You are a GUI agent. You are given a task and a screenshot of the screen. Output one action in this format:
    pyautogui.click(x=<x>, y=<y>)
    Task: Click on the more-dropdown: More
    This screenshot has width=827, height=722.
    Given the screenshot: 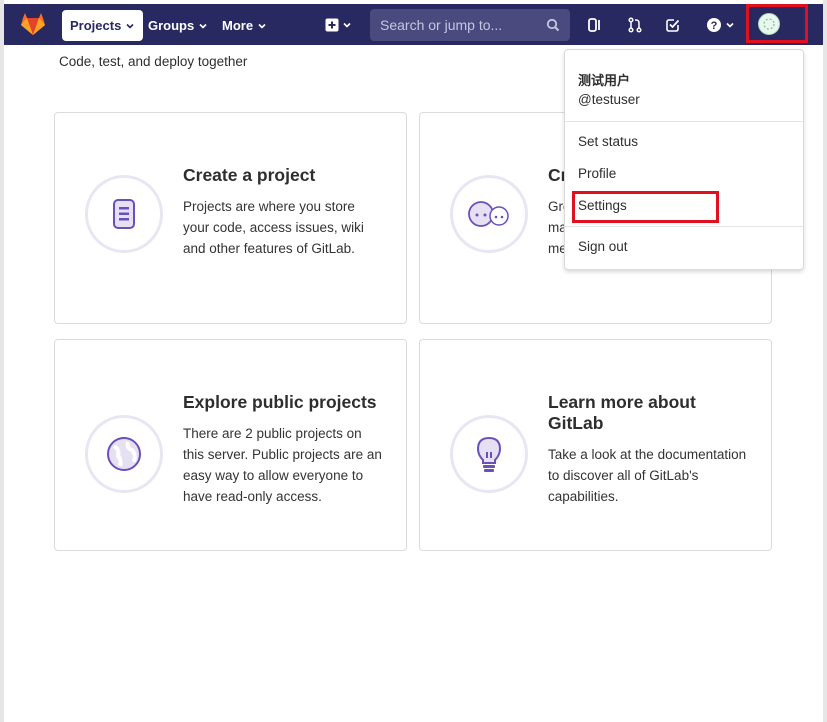 What is the action you would take?
    pyautogui.click(x=244, y=25)
    